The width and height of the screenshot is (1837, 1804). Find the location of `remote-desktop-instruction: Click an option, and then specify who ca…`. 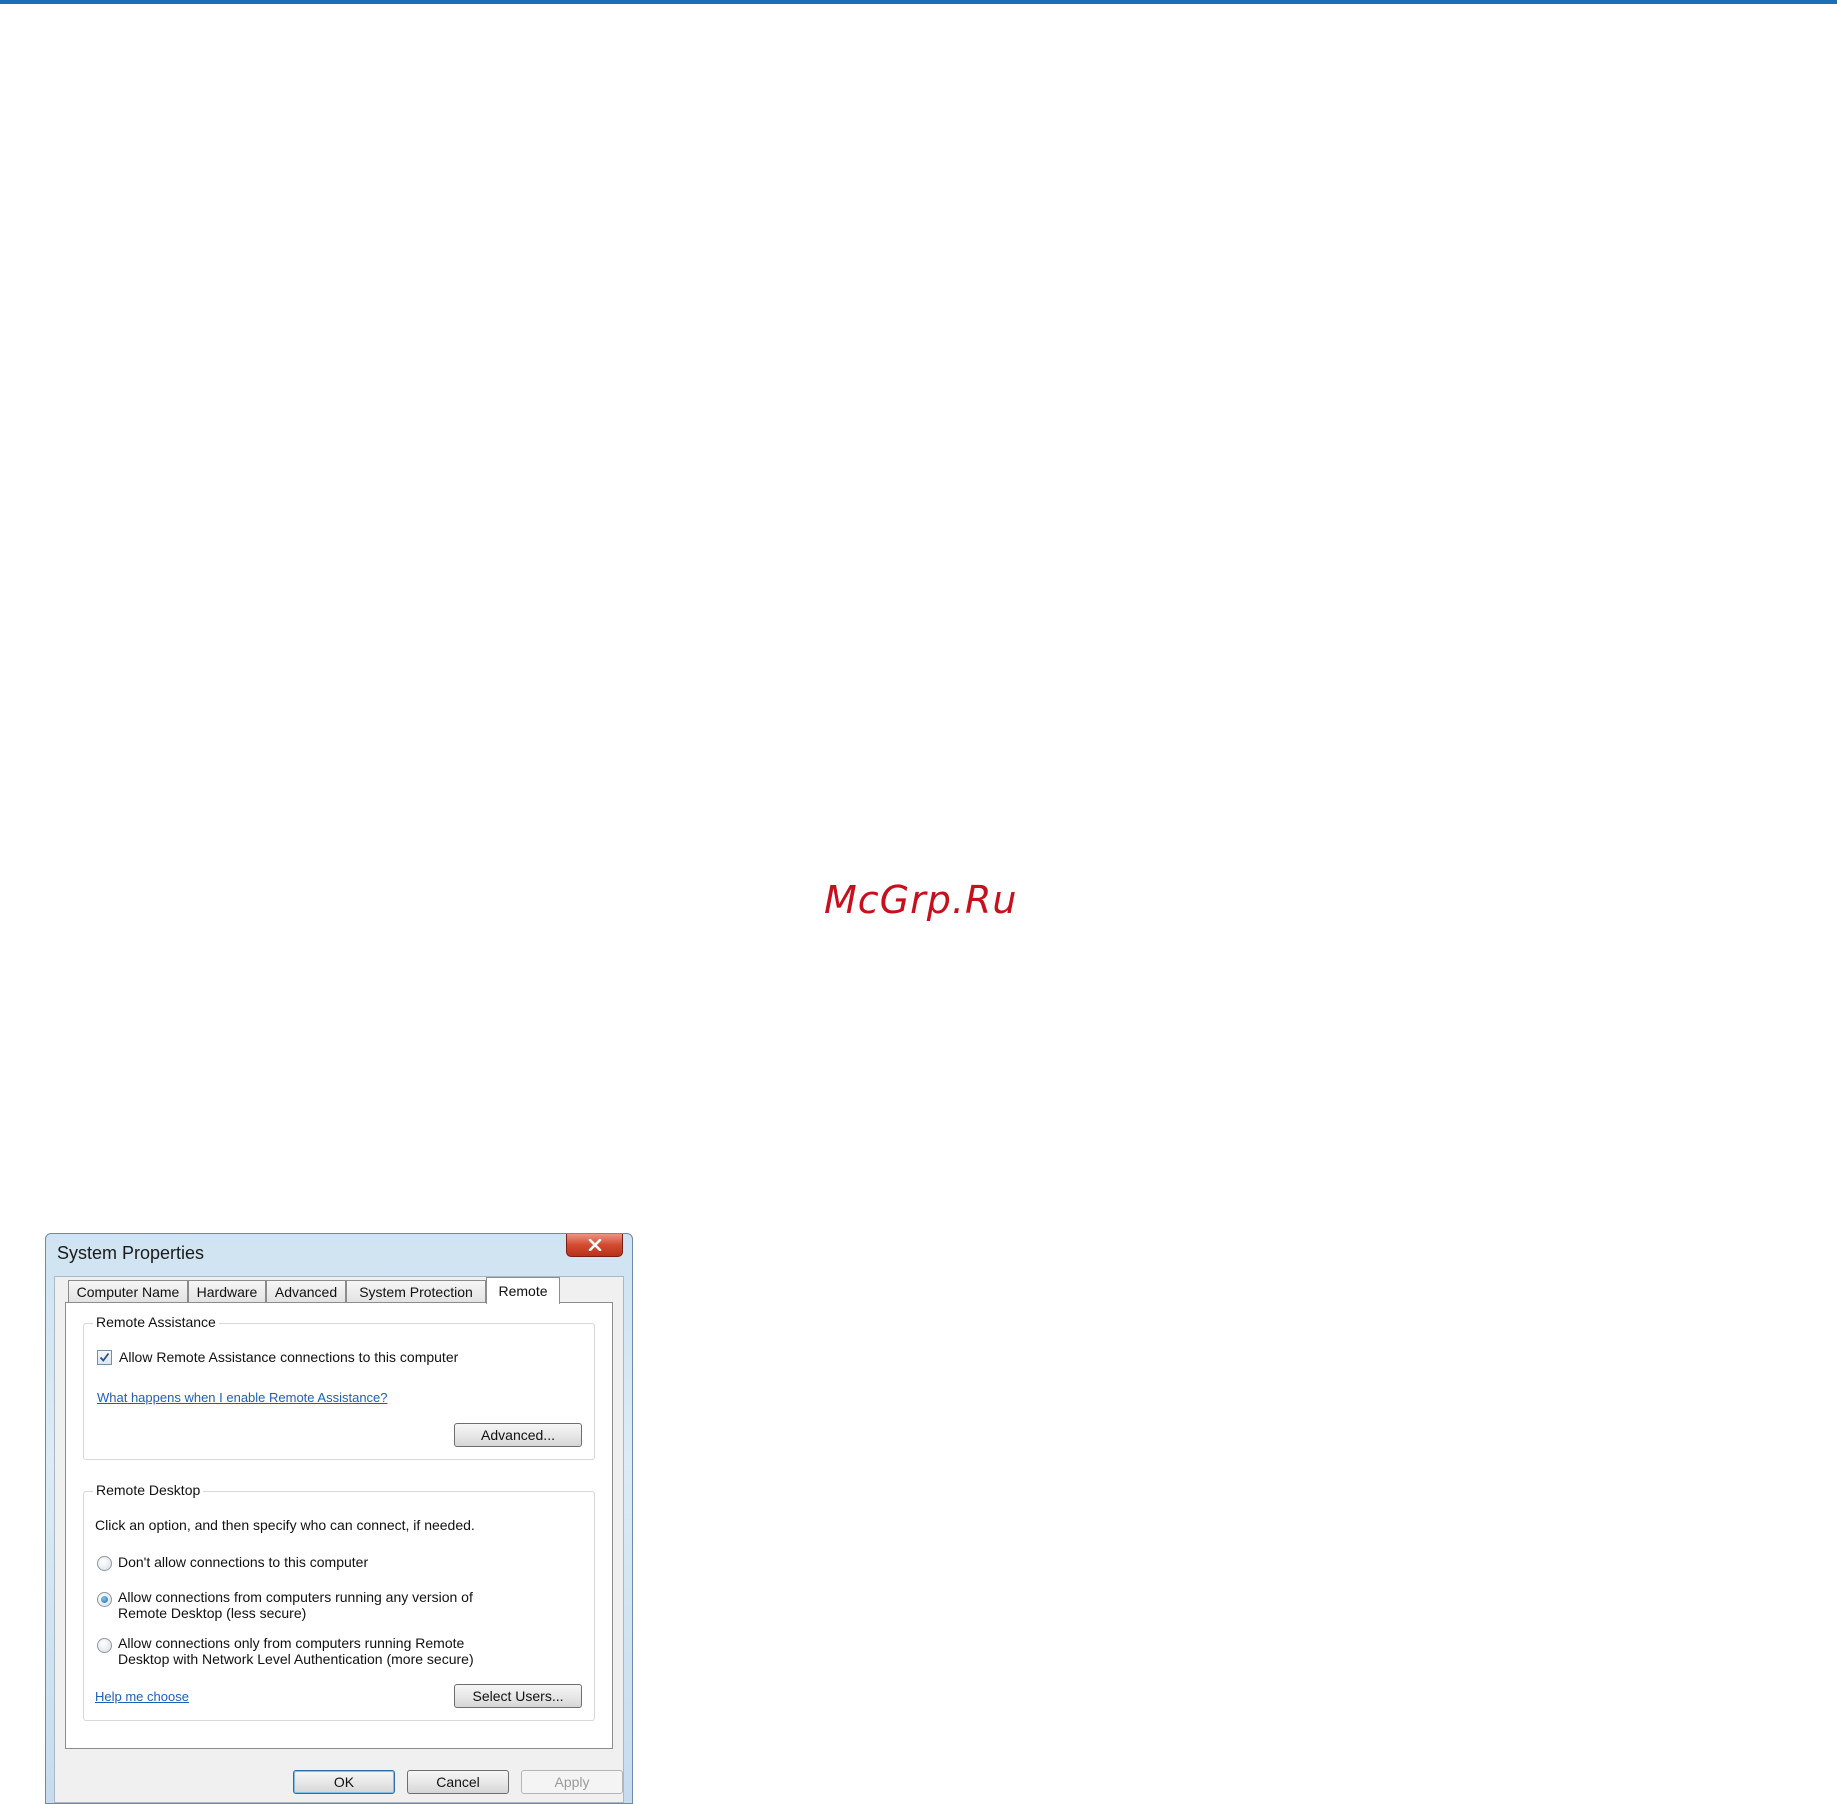

remote-desktop-instruction: Click an option, and then specify who ca… is located at coordinates (285, 1525).